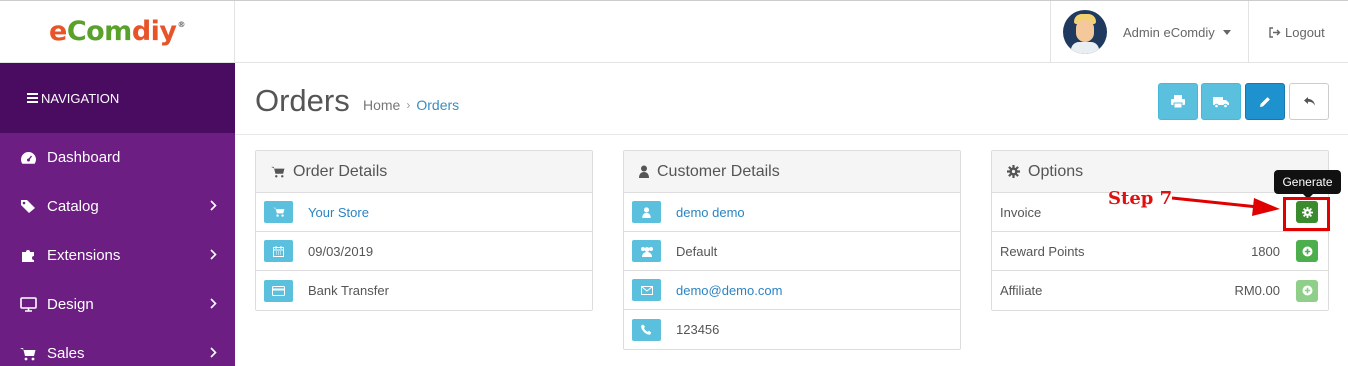 This screenshot has height=366, width=1348. Describe the element at coordinates (341, 251) in the screenshot. I see `order-date: 09/03/2019` at that location.